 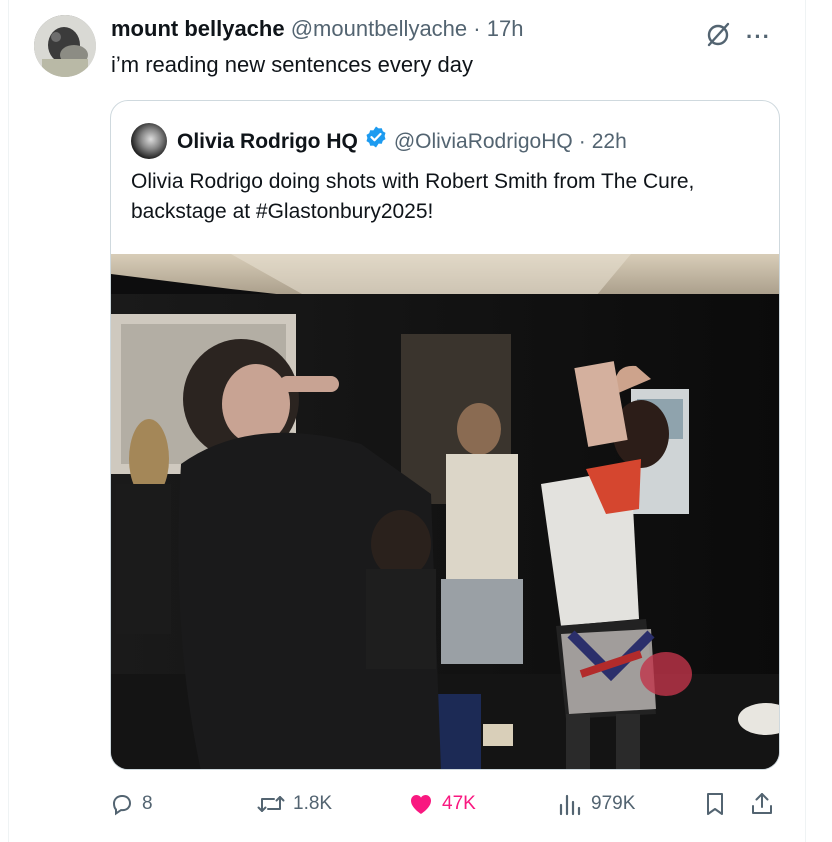 I want to click on more-options-icon: ···, so click(x=758, y=37).